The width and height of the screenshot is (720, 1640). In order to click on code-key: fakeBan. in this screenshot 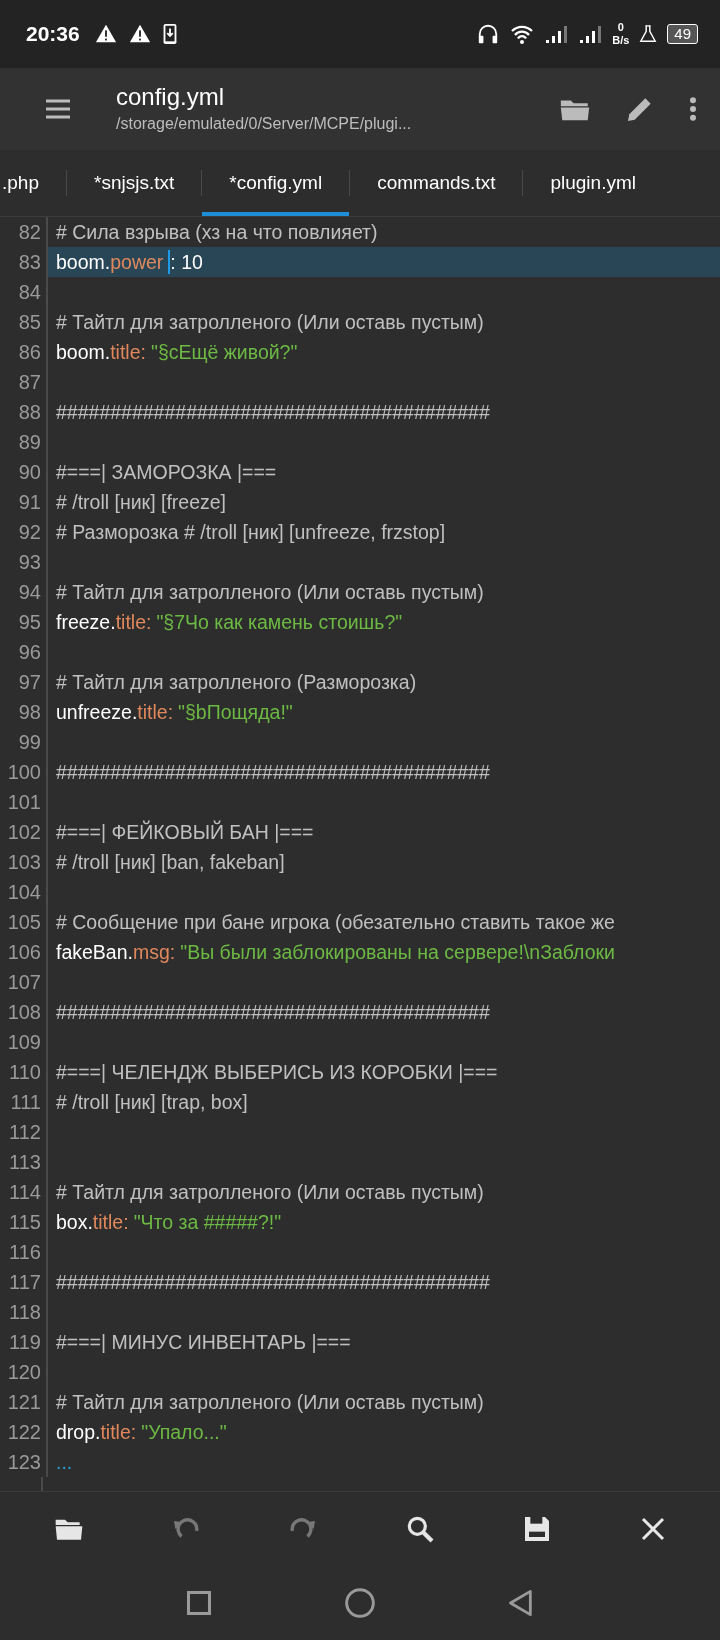, I will do `click(94, 952)`.